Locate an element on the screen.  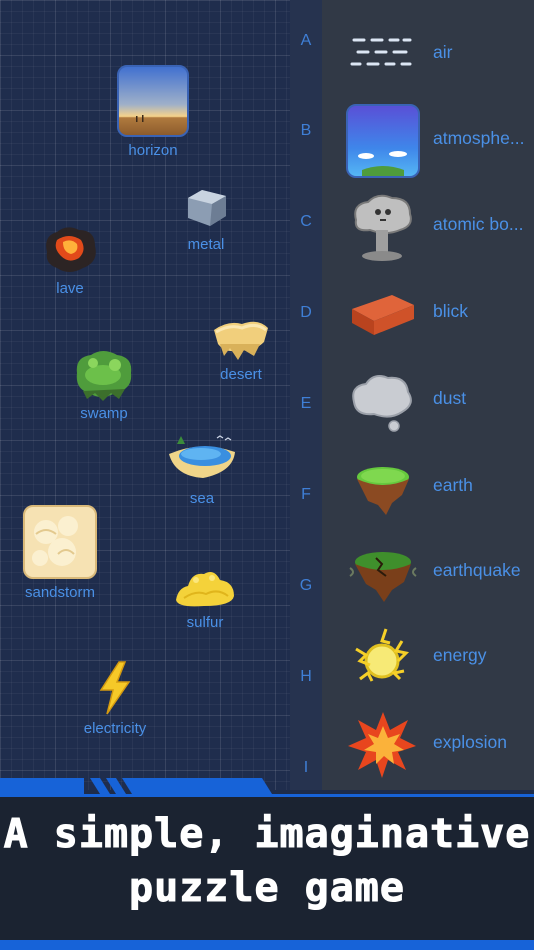
lava-icon is located at coordinates (71, 249).